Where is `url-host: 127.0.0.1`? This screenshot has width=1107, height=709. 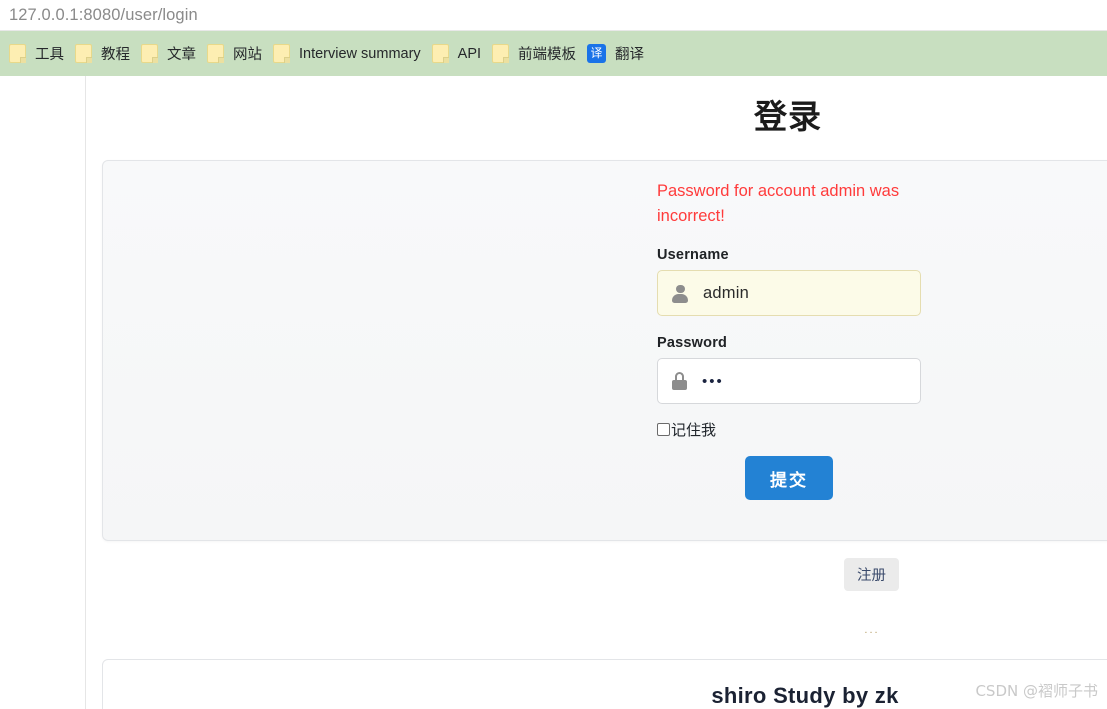 url-host: 127.0.0.1 is located at coordinates (44, 14).